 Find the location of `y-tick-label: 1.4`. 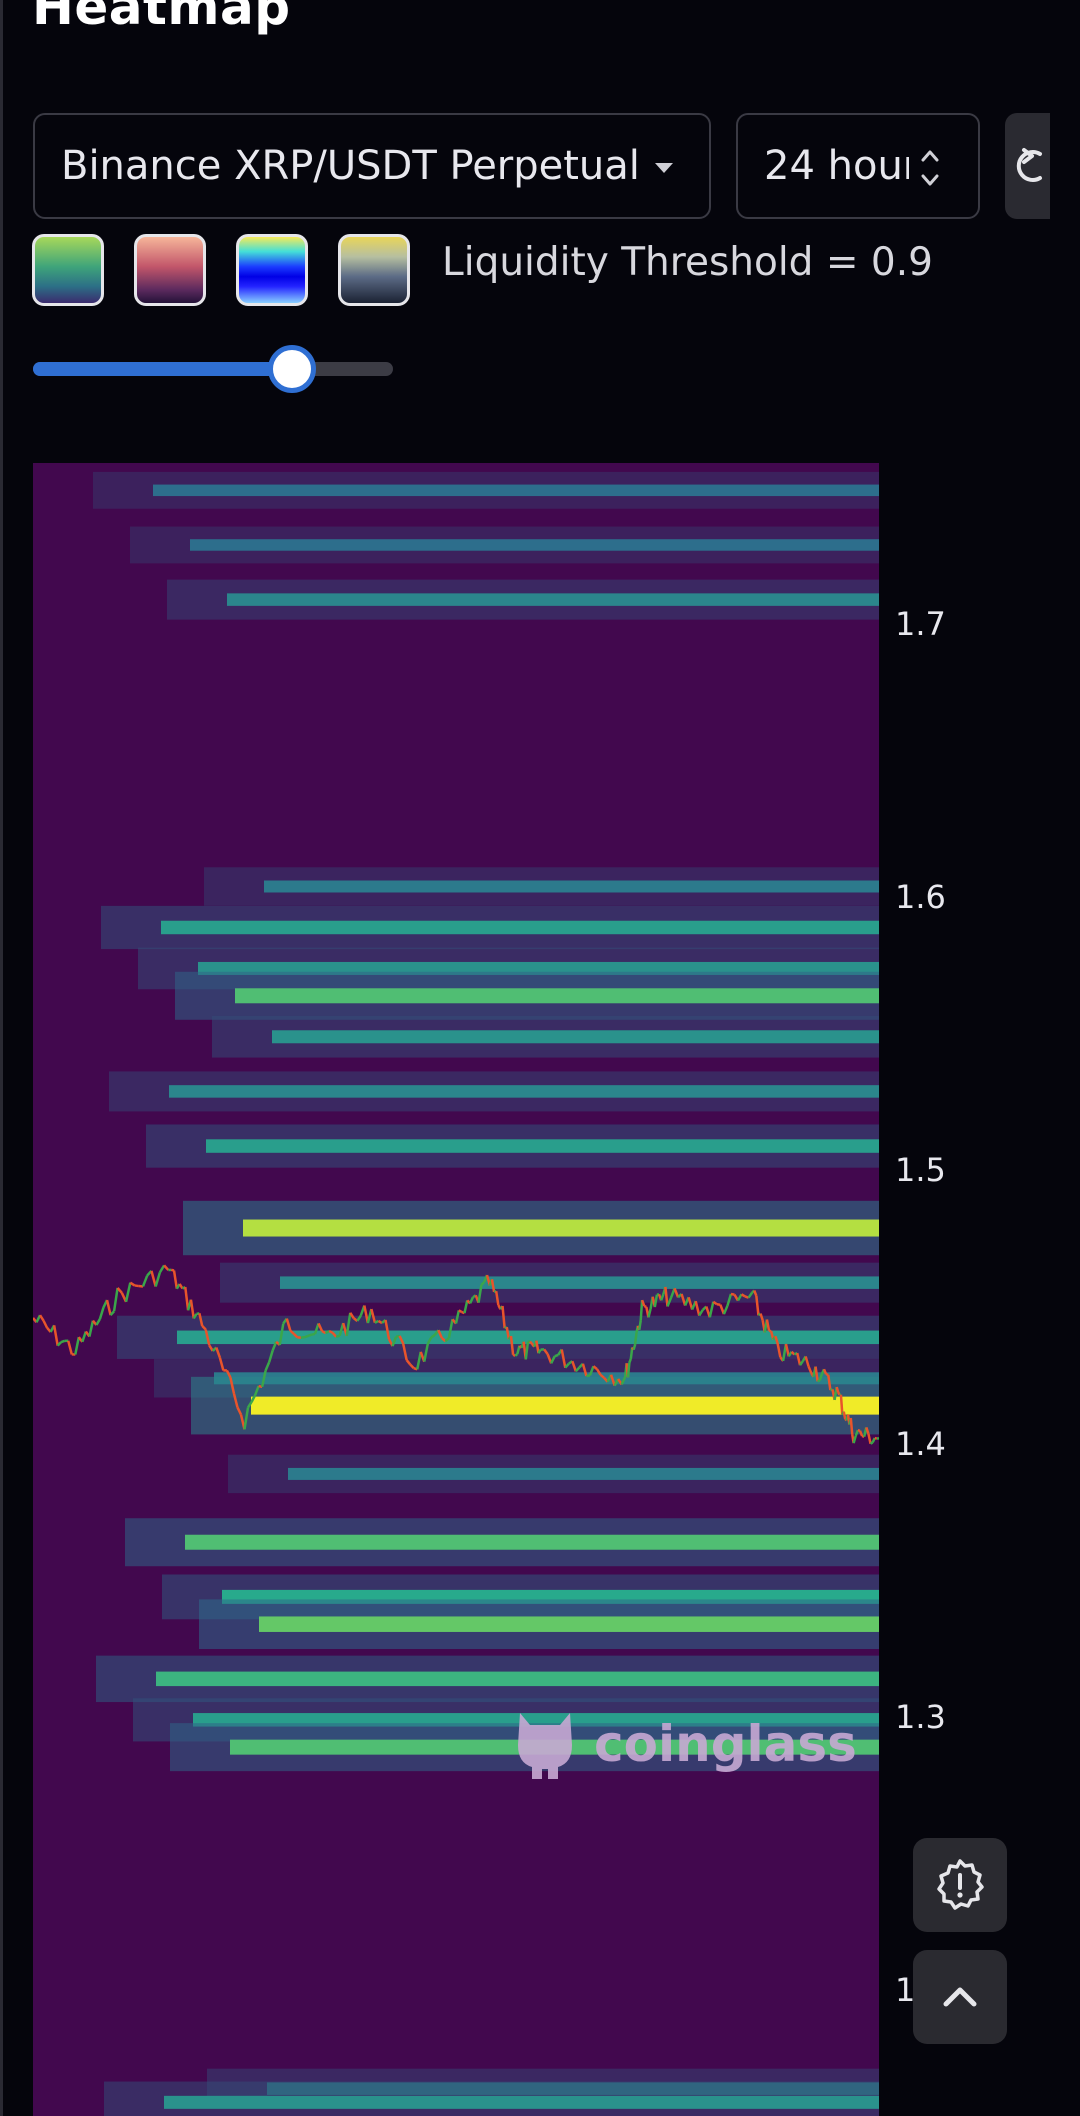

y-tick-label: 1.4 is located at coordinates (920, 1443).